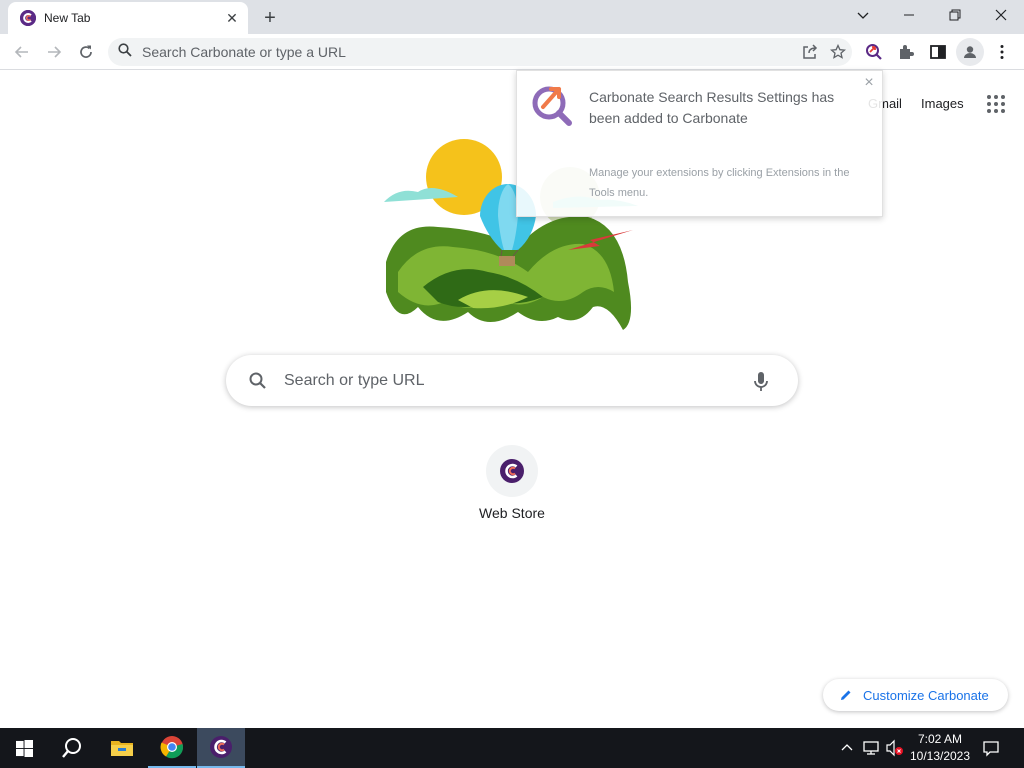 This screenshot has width=1024, height=768. What do you see at coordinates (480, 52) in the screenshot?
I see `address-bar: Search Carbonate or type a URL` at bounding box center [480, 52].